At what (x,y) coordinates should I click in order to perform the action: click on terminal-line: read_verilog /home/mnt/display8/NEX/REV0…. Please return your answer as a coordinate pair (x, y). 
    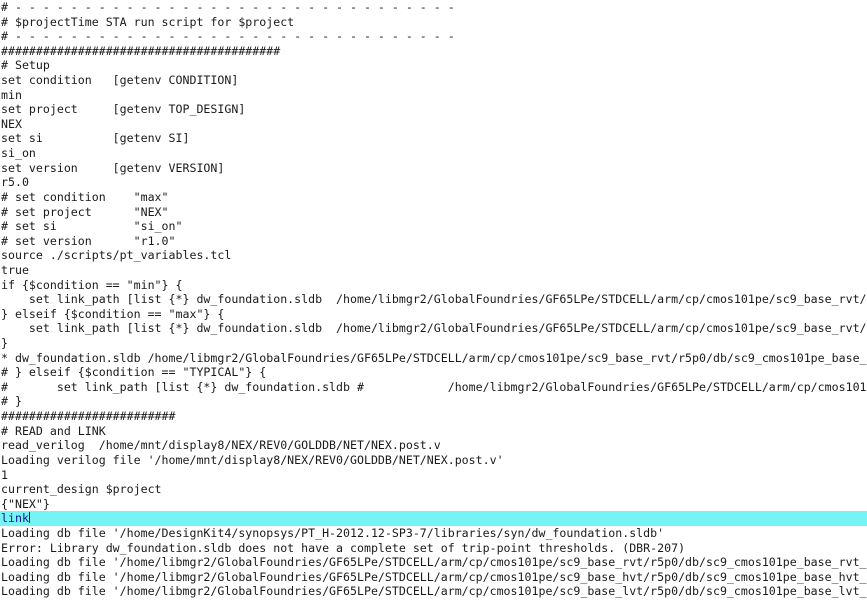
    Looking at the image, I should click on (221, 445).